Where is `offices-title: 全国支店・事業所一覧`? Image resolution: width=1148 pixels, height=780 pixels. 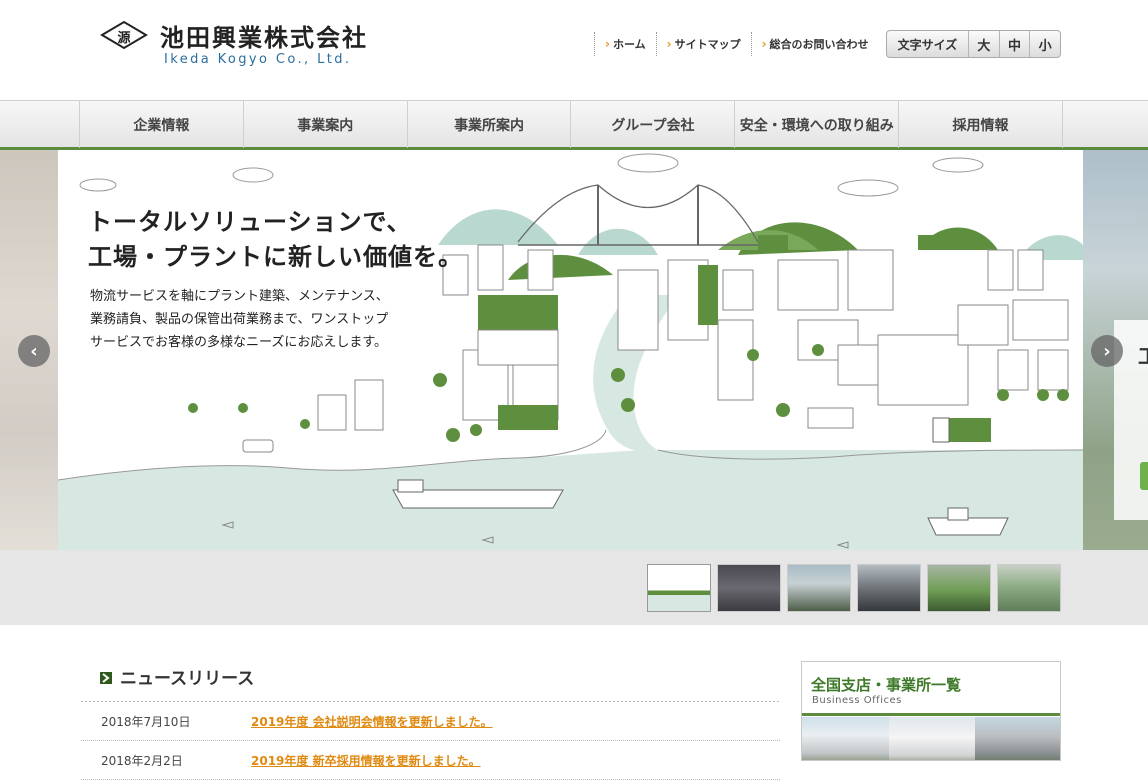 offices-title: 全国支店・事業所一覧 is located at coordinates (886, 685).